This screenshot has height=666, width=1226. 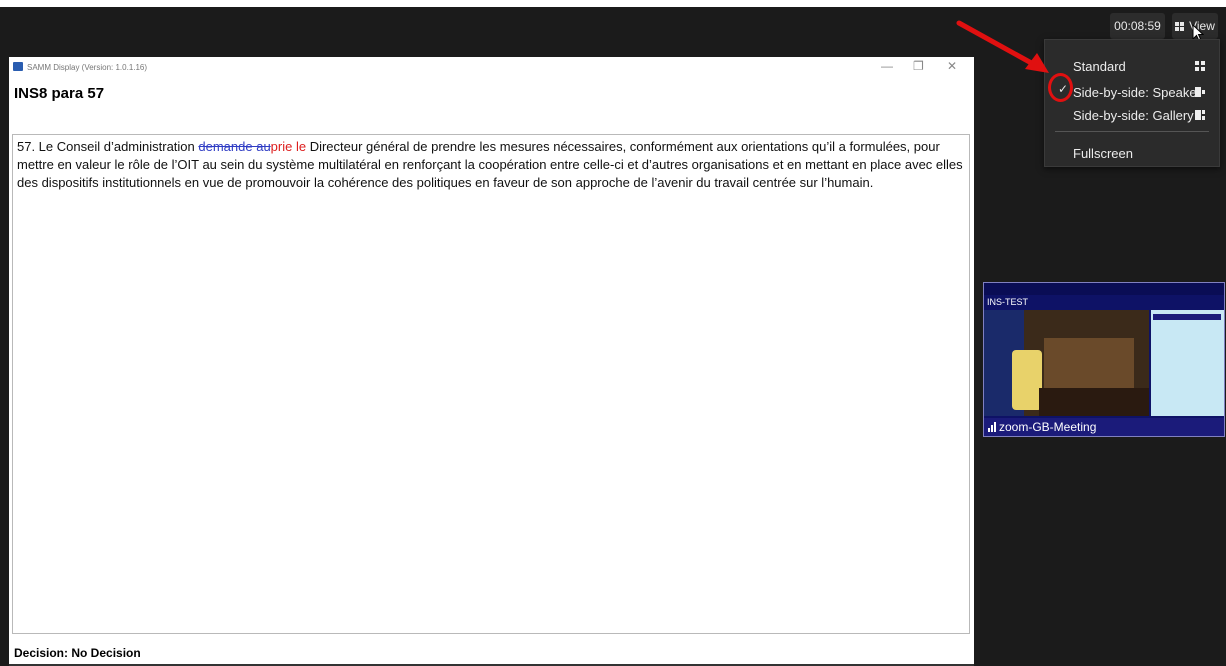 I want to click on thumb-side-panel, so click(x=1187, y=363).